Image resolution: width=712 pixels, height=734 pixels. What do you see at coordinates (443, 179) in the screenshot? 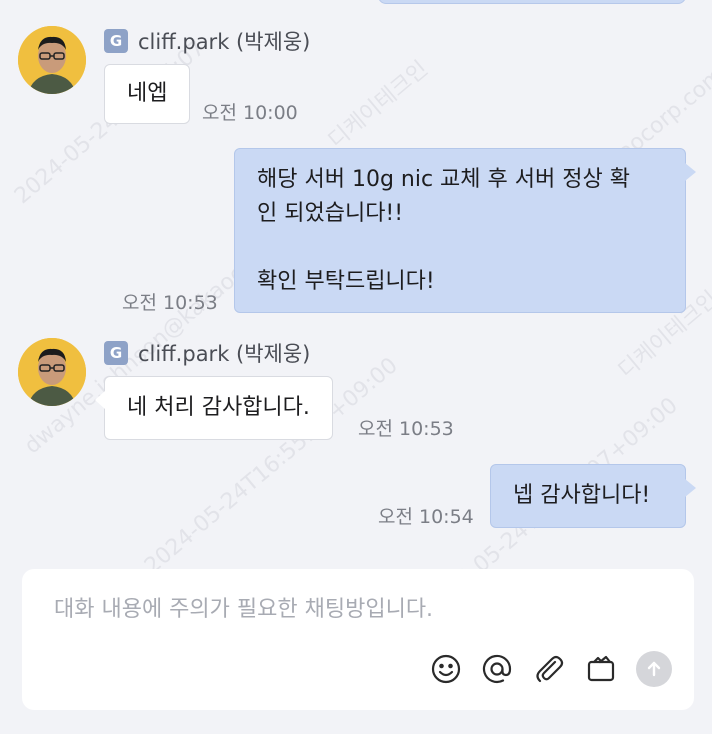
I see `message-line: 해당 서버 10g nic 교체 후 서버 정상 확` at bounding box center [443, 179].